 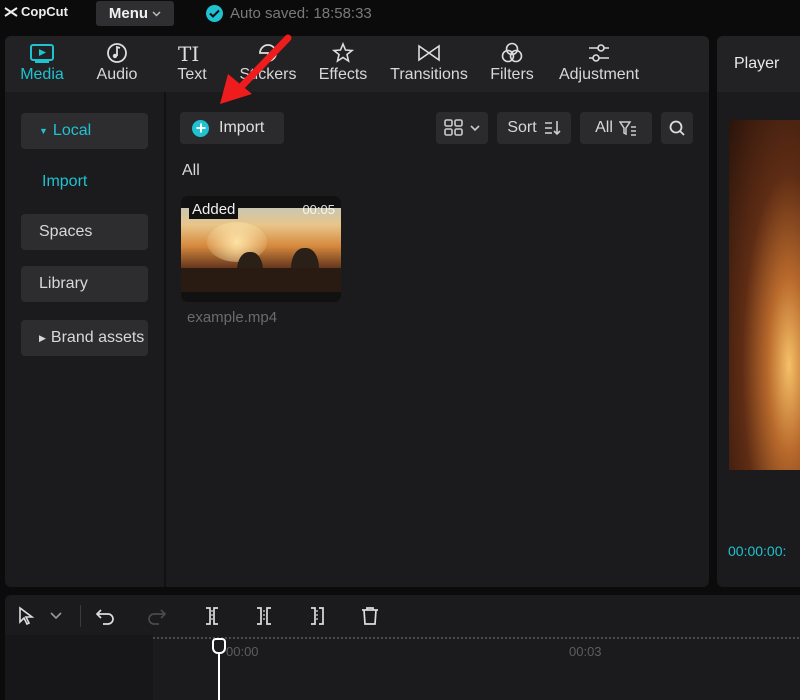 I want to click on tab-transitions-label: Transitions, so click(x=429, y=74).